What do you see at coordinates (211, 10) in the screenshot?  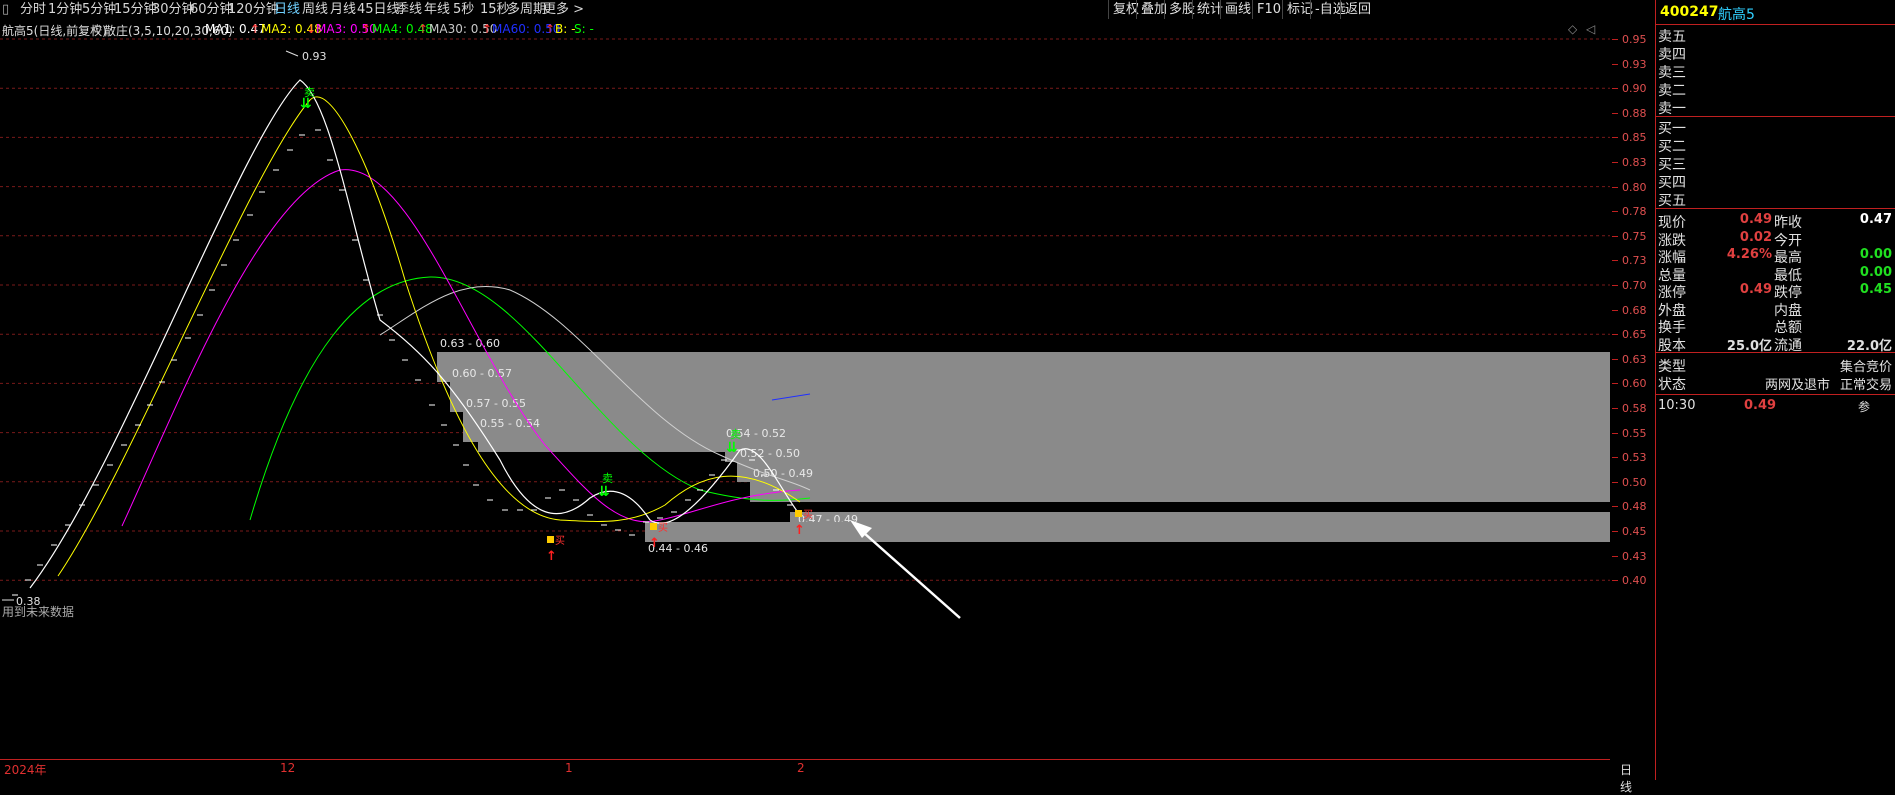 I see `period-tab: 60分钟` at bounding box center [211, 10].